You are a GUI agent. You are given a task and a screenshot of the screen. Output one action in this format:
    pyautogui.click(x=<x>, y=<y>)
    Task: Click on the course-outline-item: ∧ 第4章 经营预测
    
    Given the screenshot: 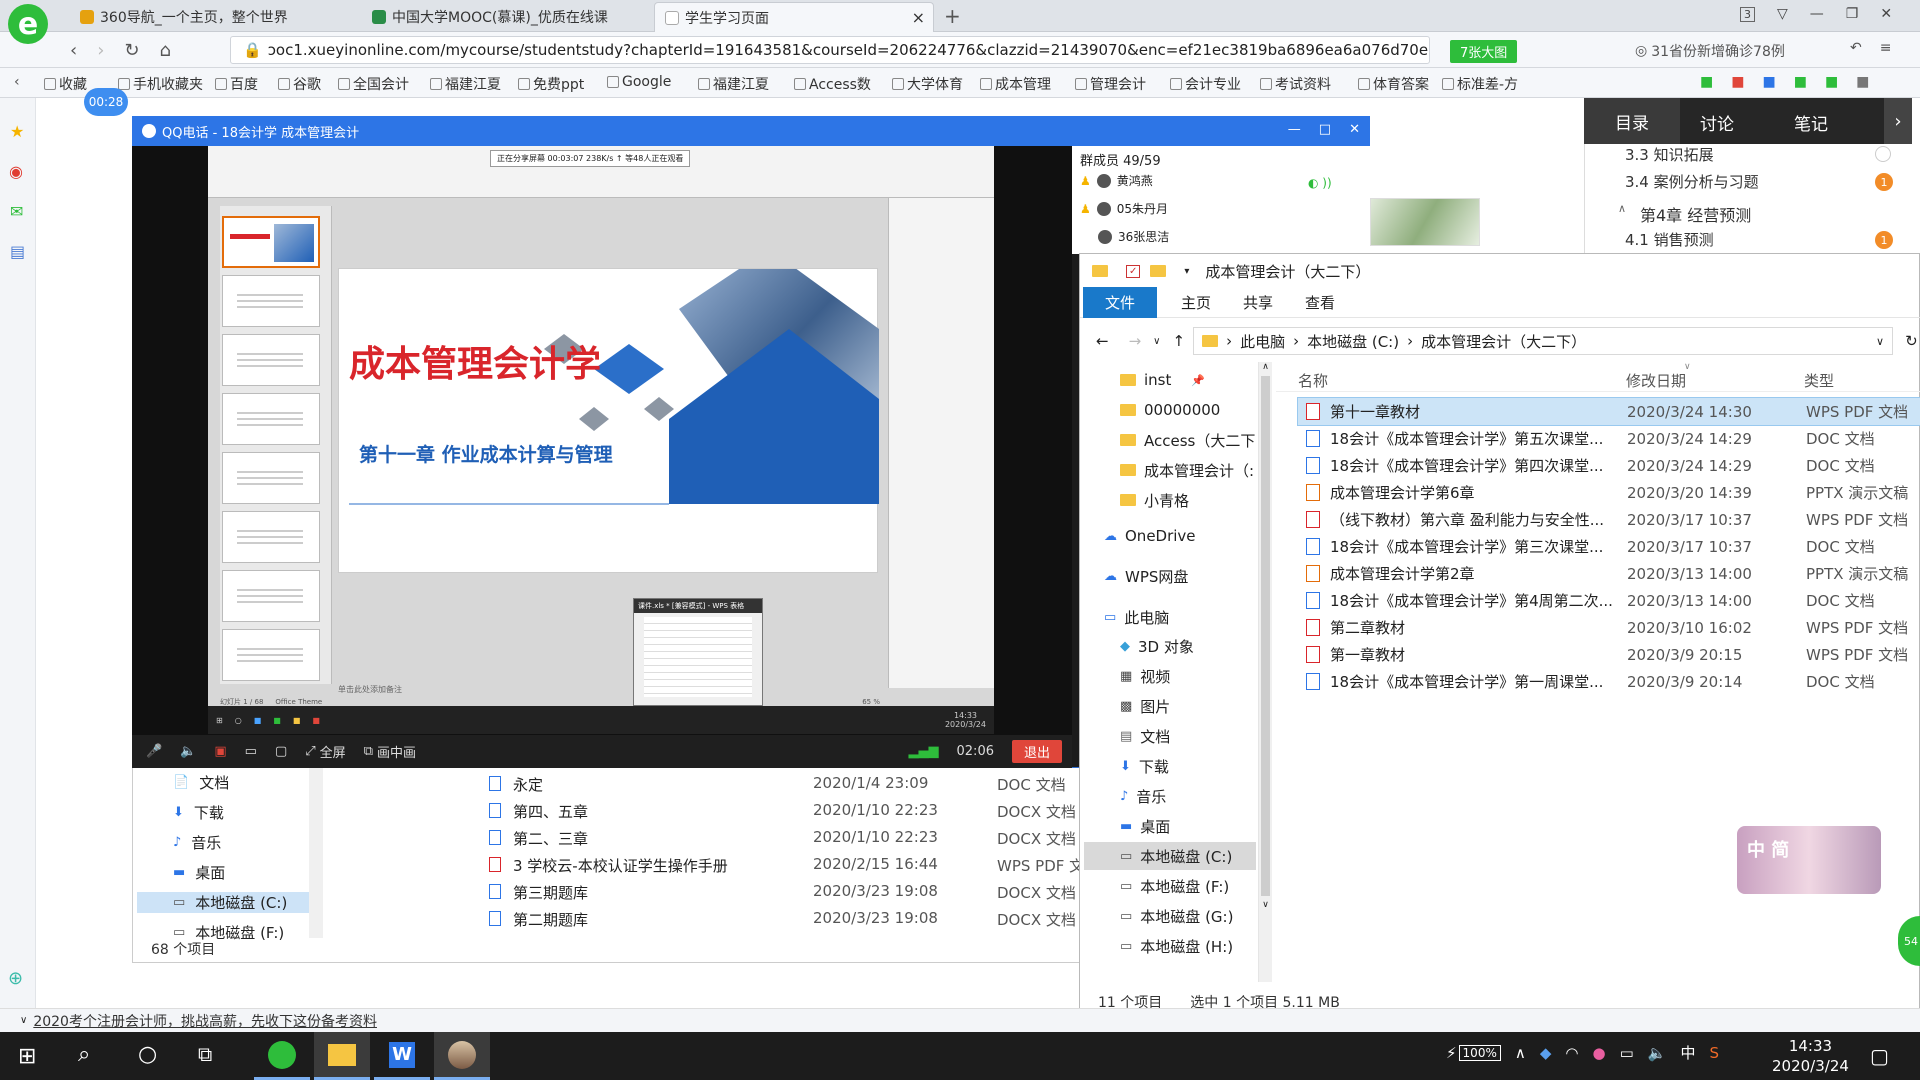 What is the action you would take?
    pyautogui.click(x=1764, y=214)
    